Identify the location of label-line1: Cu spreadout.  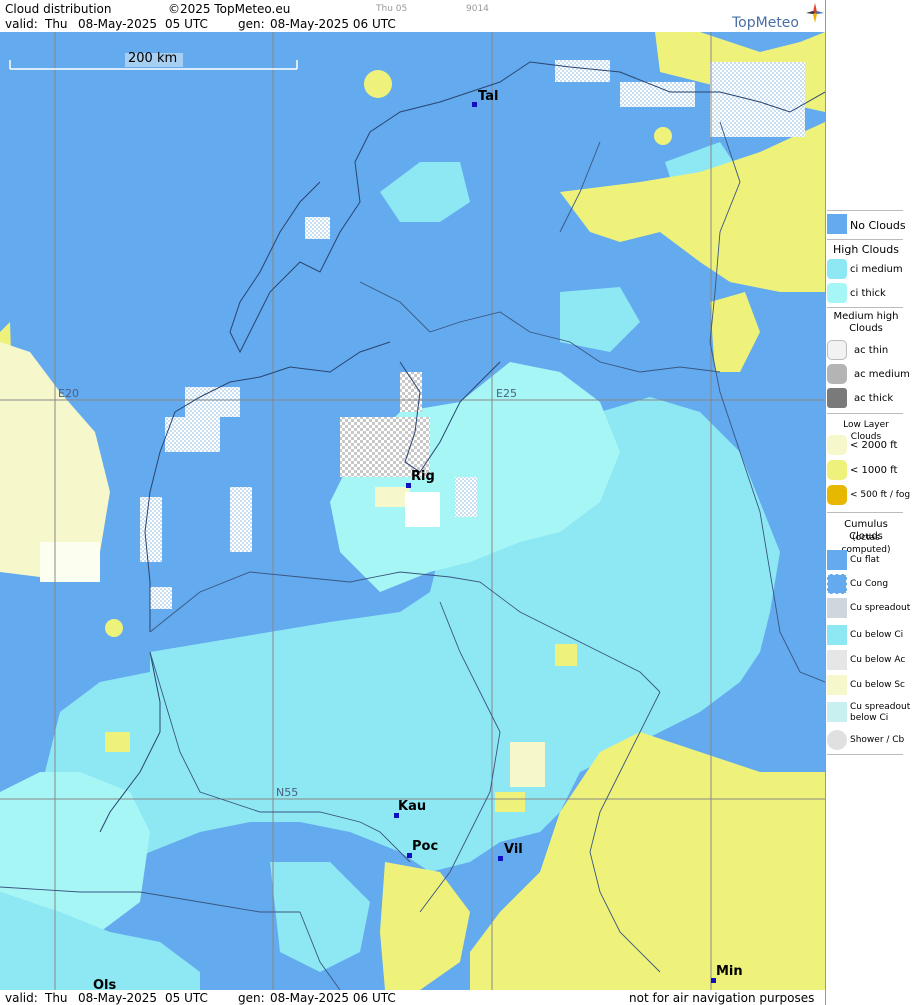
(880, 707).